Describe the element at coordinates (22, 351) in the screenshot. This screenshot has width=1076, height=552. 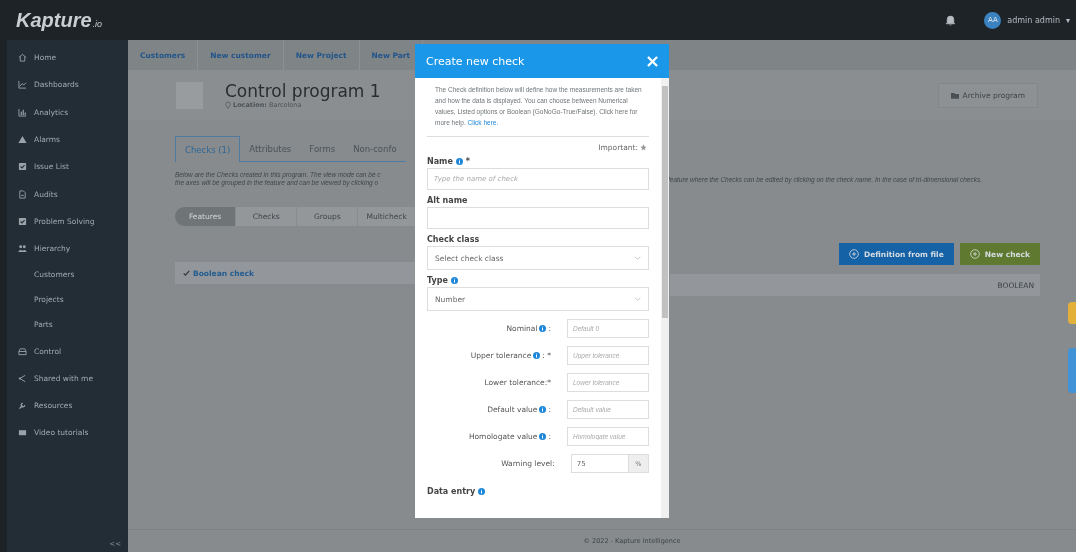
I see `inbox-icon` at that location.